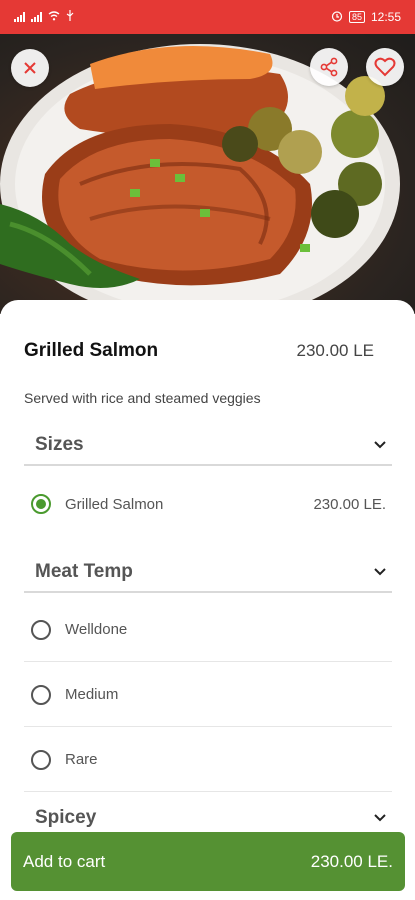  Describe the element at coordinates (207, 17) in the screenshot. I see `status-bar: 85 12:55` at that location.